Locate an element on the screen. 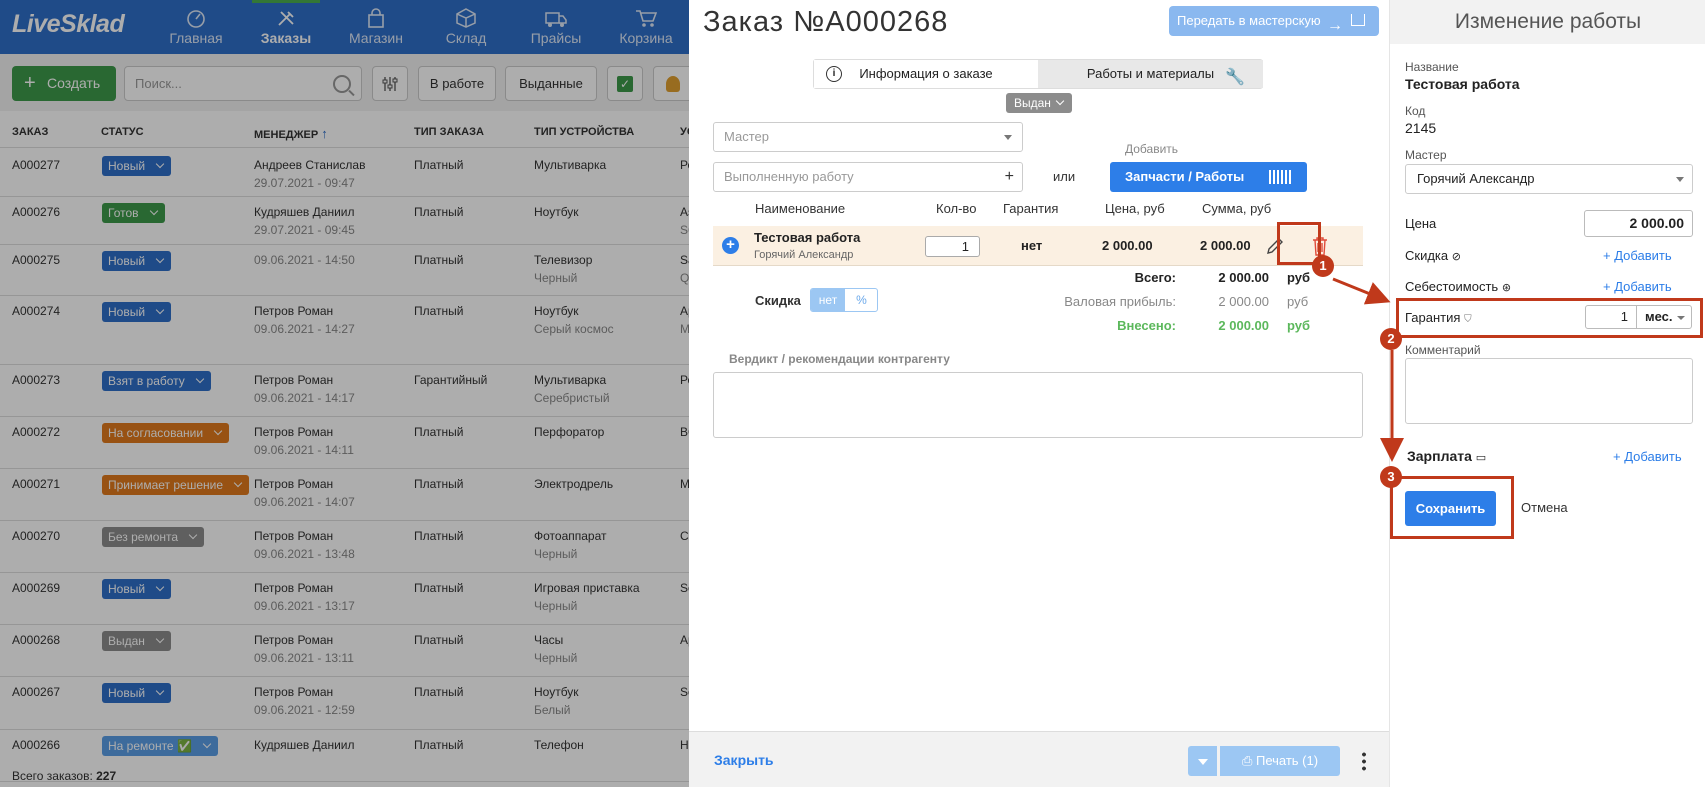 Image resolution: width=1705 pixels, height=787 pixels. transfer-to-workshop-button: Передать в мастерскую → is located at coordinates (1274, 21).